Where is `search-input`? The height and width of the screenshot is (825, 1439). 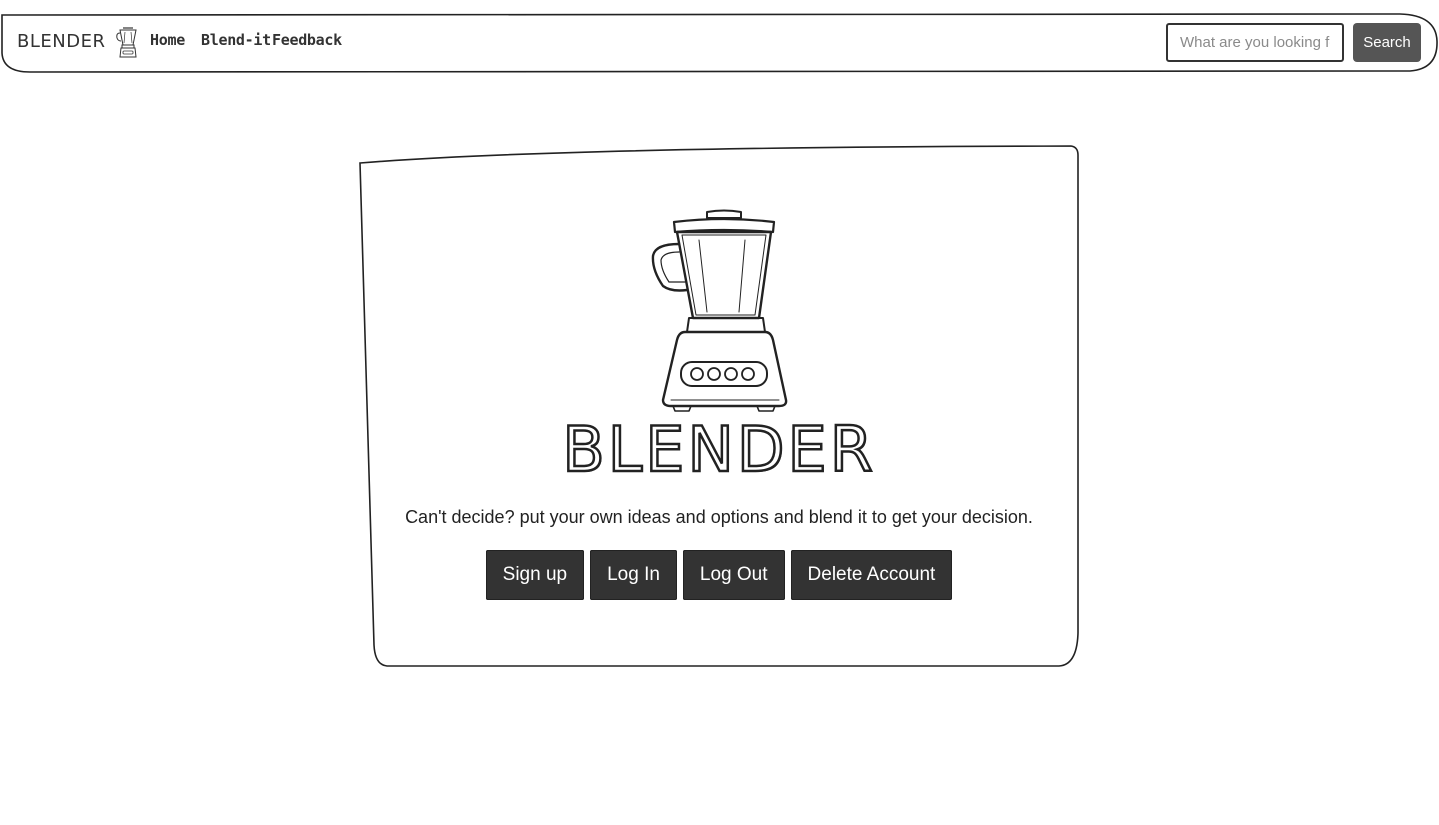 search-input is located at coordinates (1255, 42).